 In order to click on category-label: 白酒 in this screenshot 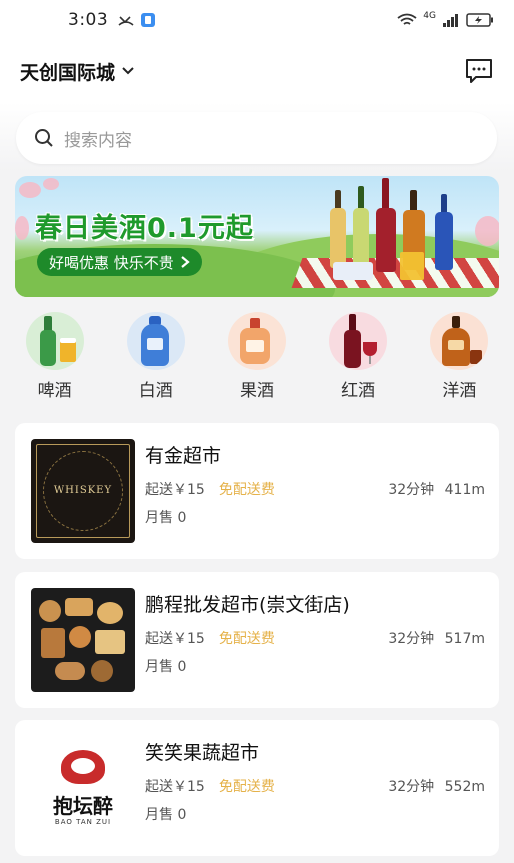, I will do `click(155, 391)`.